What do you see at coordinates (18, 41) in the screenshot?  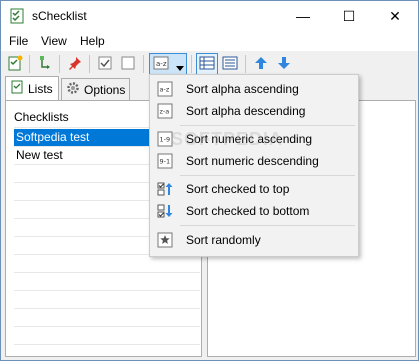 I see `menu-file: File` at bounding box center [18, 41].